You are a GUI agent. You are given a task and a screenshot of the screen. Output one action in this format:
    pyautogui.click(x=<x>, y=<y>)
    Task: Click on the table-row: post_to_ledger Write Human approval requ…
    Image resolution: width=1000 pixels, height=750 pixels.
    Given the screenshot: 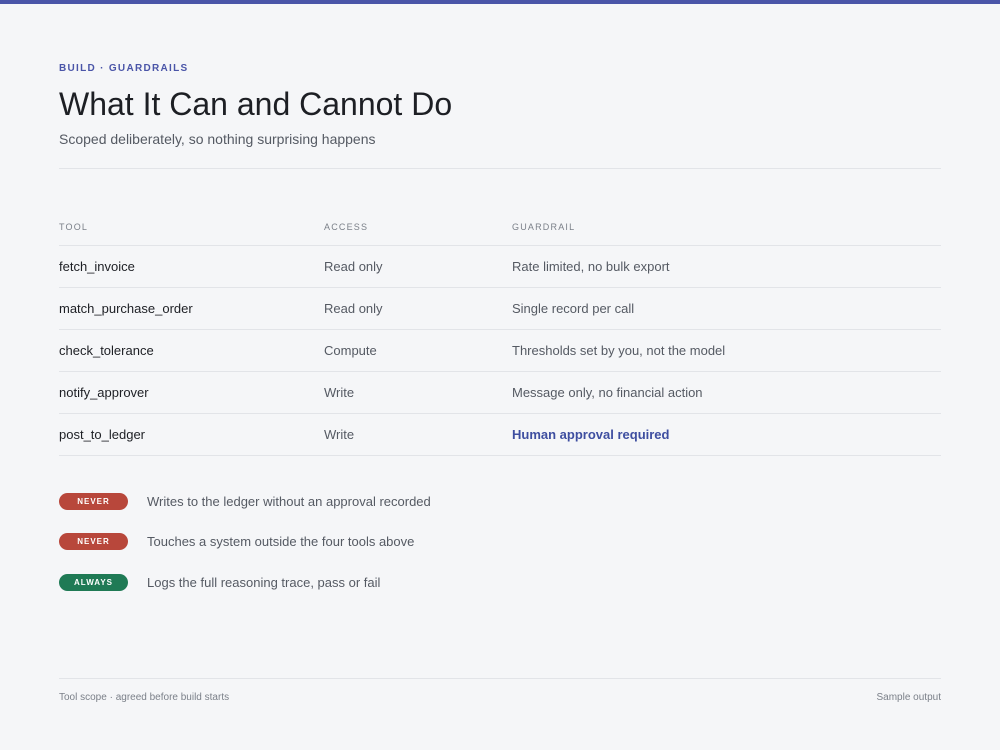 What is the action you would take?
    pyautogui.click(x=500, y=434)
    